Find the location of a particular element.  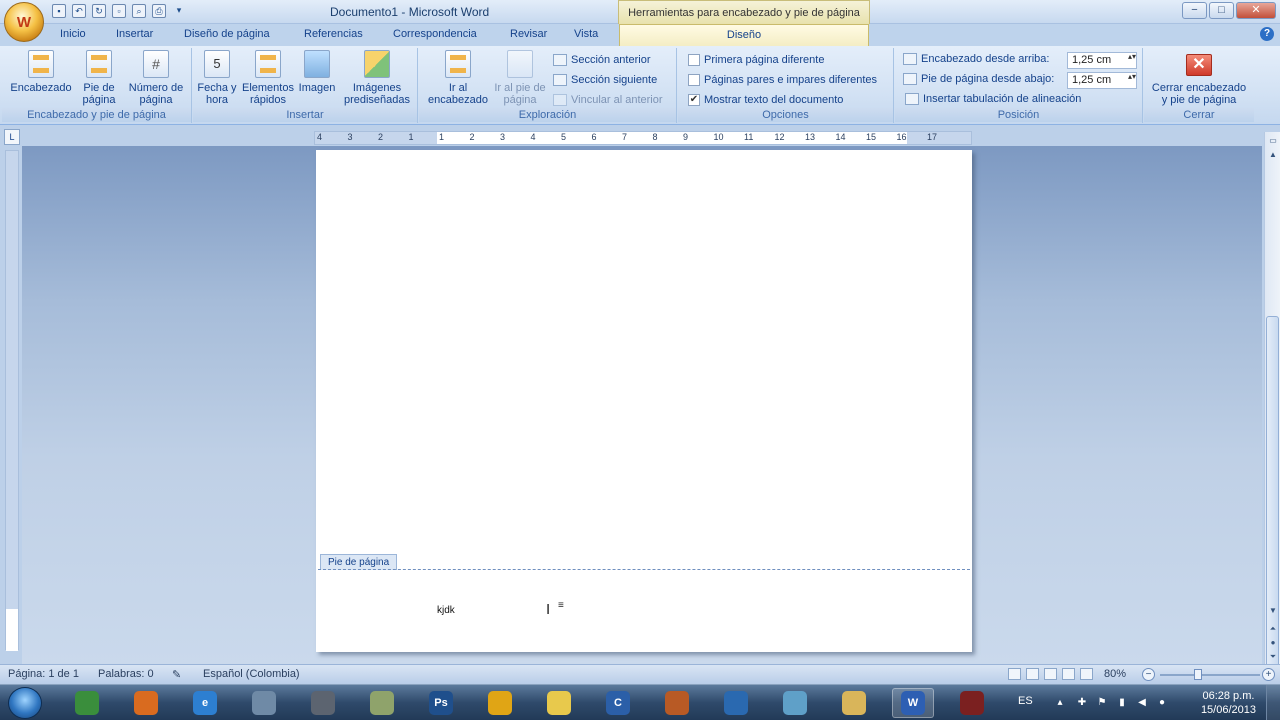

taskbar-app-network is located at coordinates (264, 703).